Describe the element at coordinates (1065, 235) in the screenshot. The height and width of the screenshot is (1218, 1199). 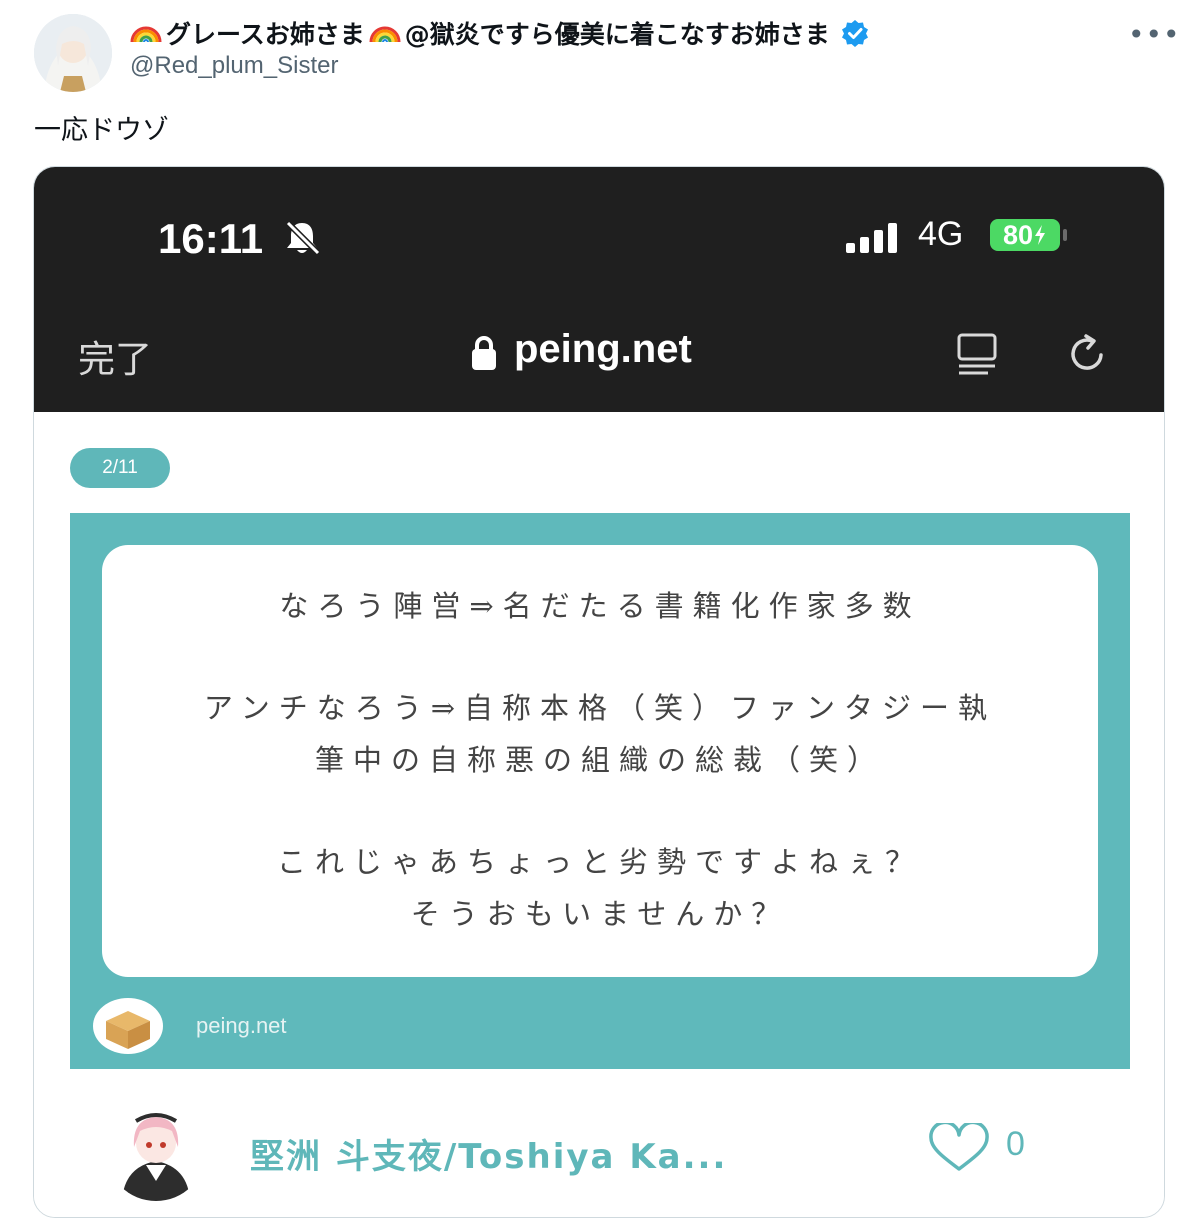
I see `battery-cap` at that location.